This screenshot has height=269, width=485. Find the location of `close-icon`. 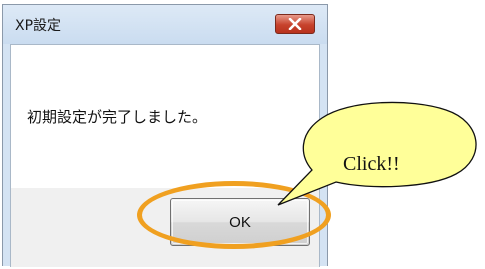

close-icon is located at coordinates (295, 24).